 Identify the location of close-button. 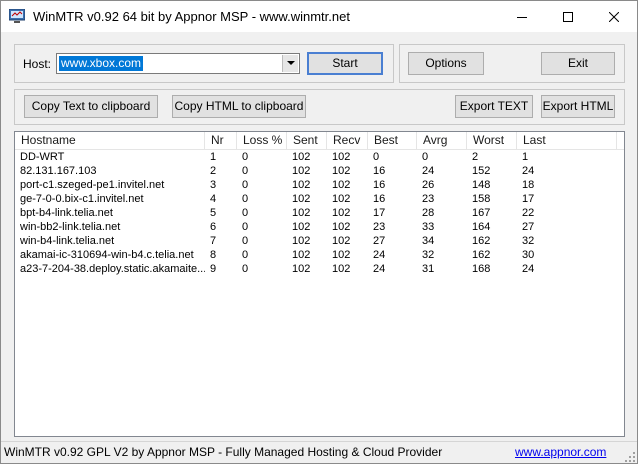
(614, 16).